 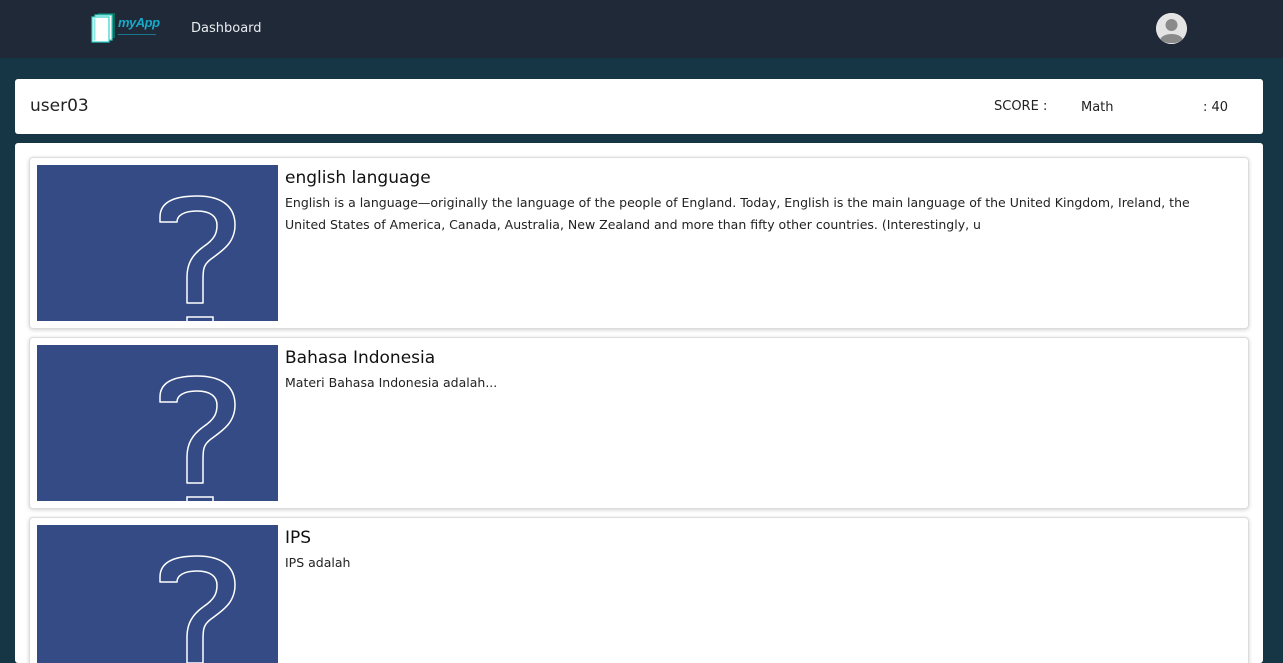 What do you see at coordinates (59, 106) in the screenshot?
I see `username-label: user03` at bounding box center [59, 106].